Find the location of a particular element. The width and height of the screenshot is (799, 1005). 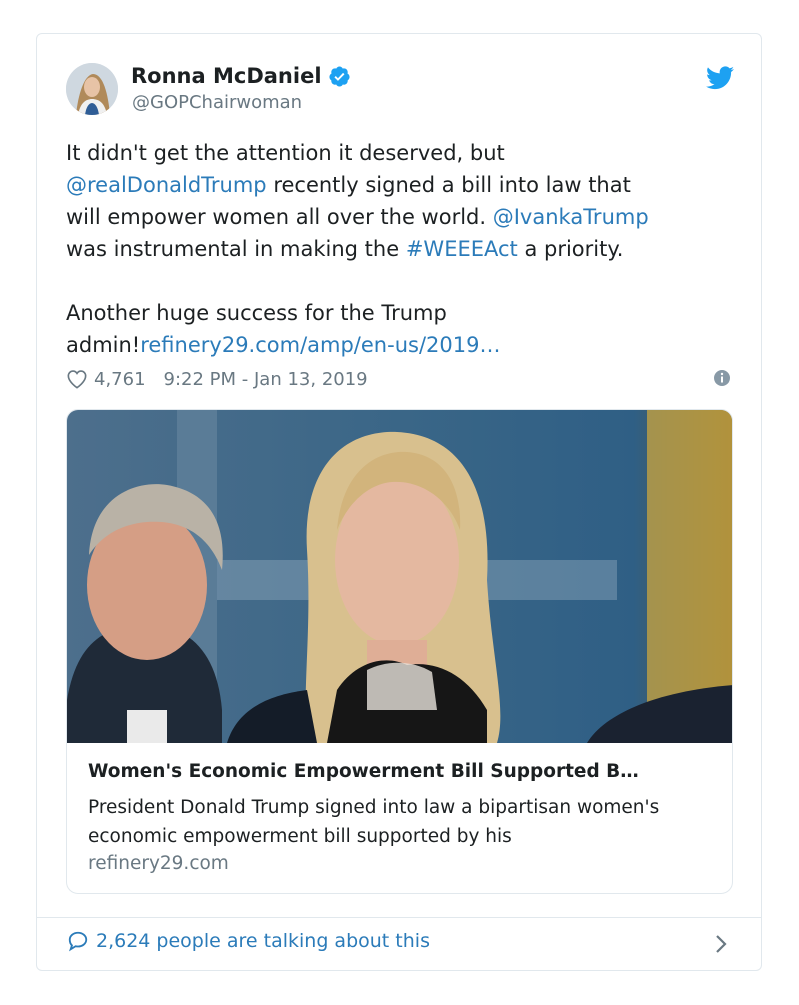

tweet-meta-row: 4,761 9:22 PM - Jan 13, 2019 is located at coordinates (398, 379).